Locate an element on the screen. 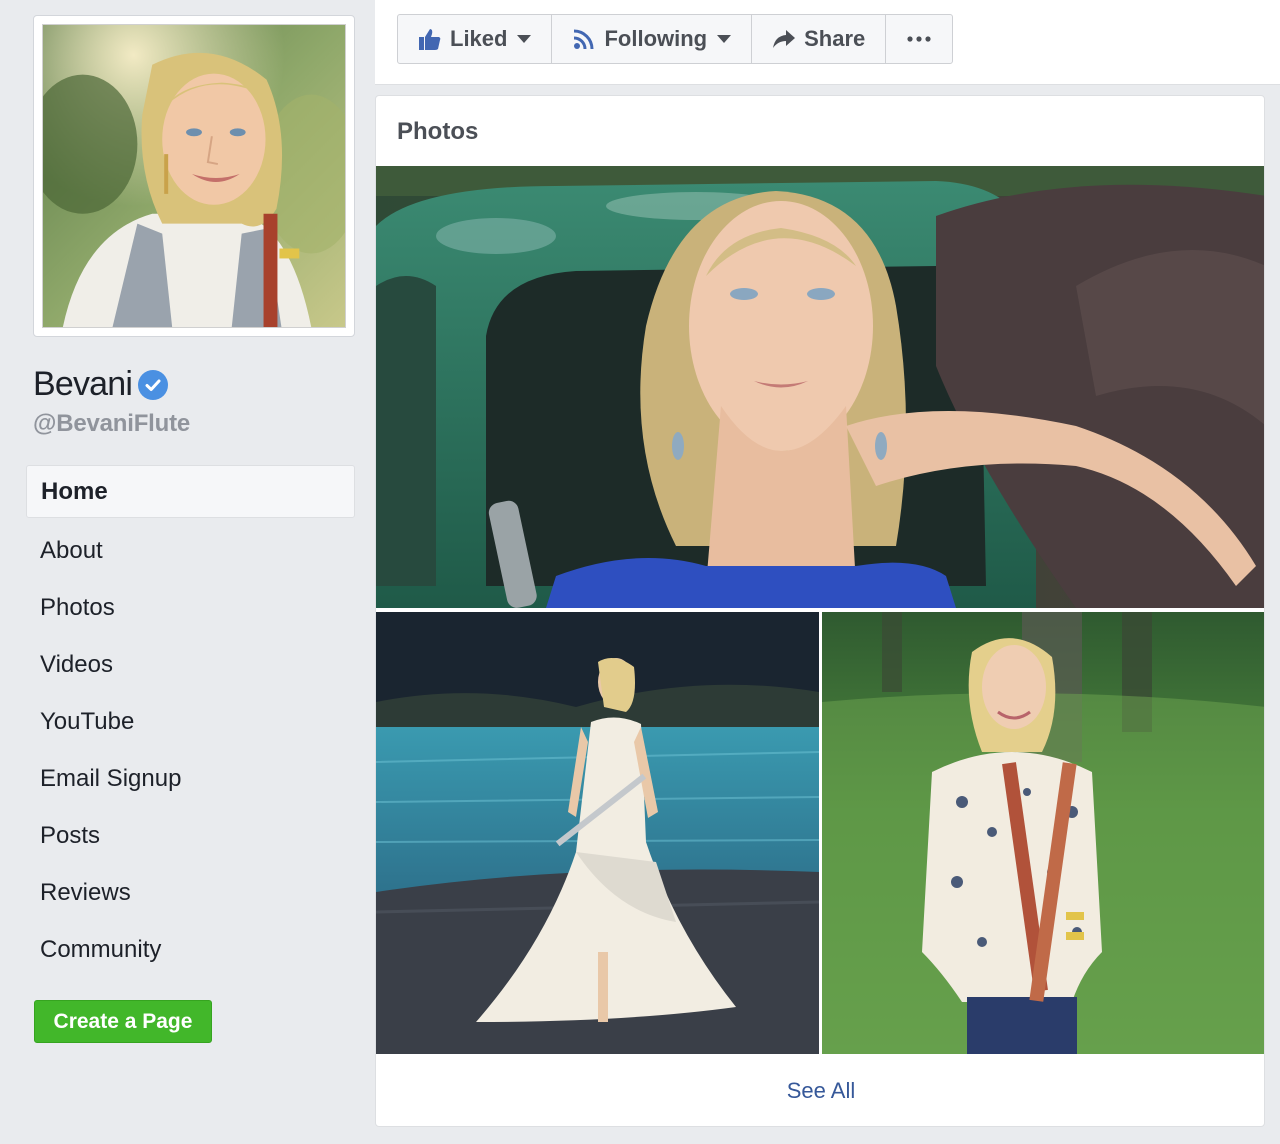 The width and height of the screenshot is (1280, 1144). more-dots-icon is located at coordinates (919, 39).